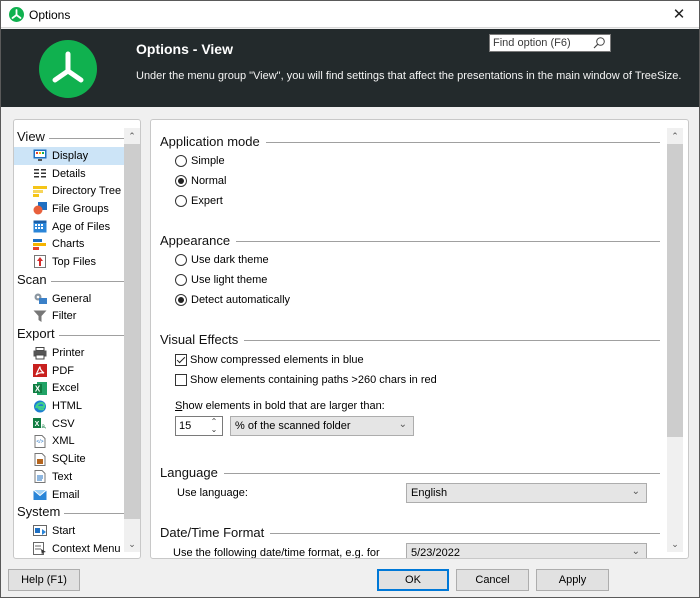 Image resolution: width=700 pixels, height=598 pixels. What do you see at coordinates (44, 580) in the screenshot?
I see `help-button: Help (F1)` at bounding box center [44, 580].